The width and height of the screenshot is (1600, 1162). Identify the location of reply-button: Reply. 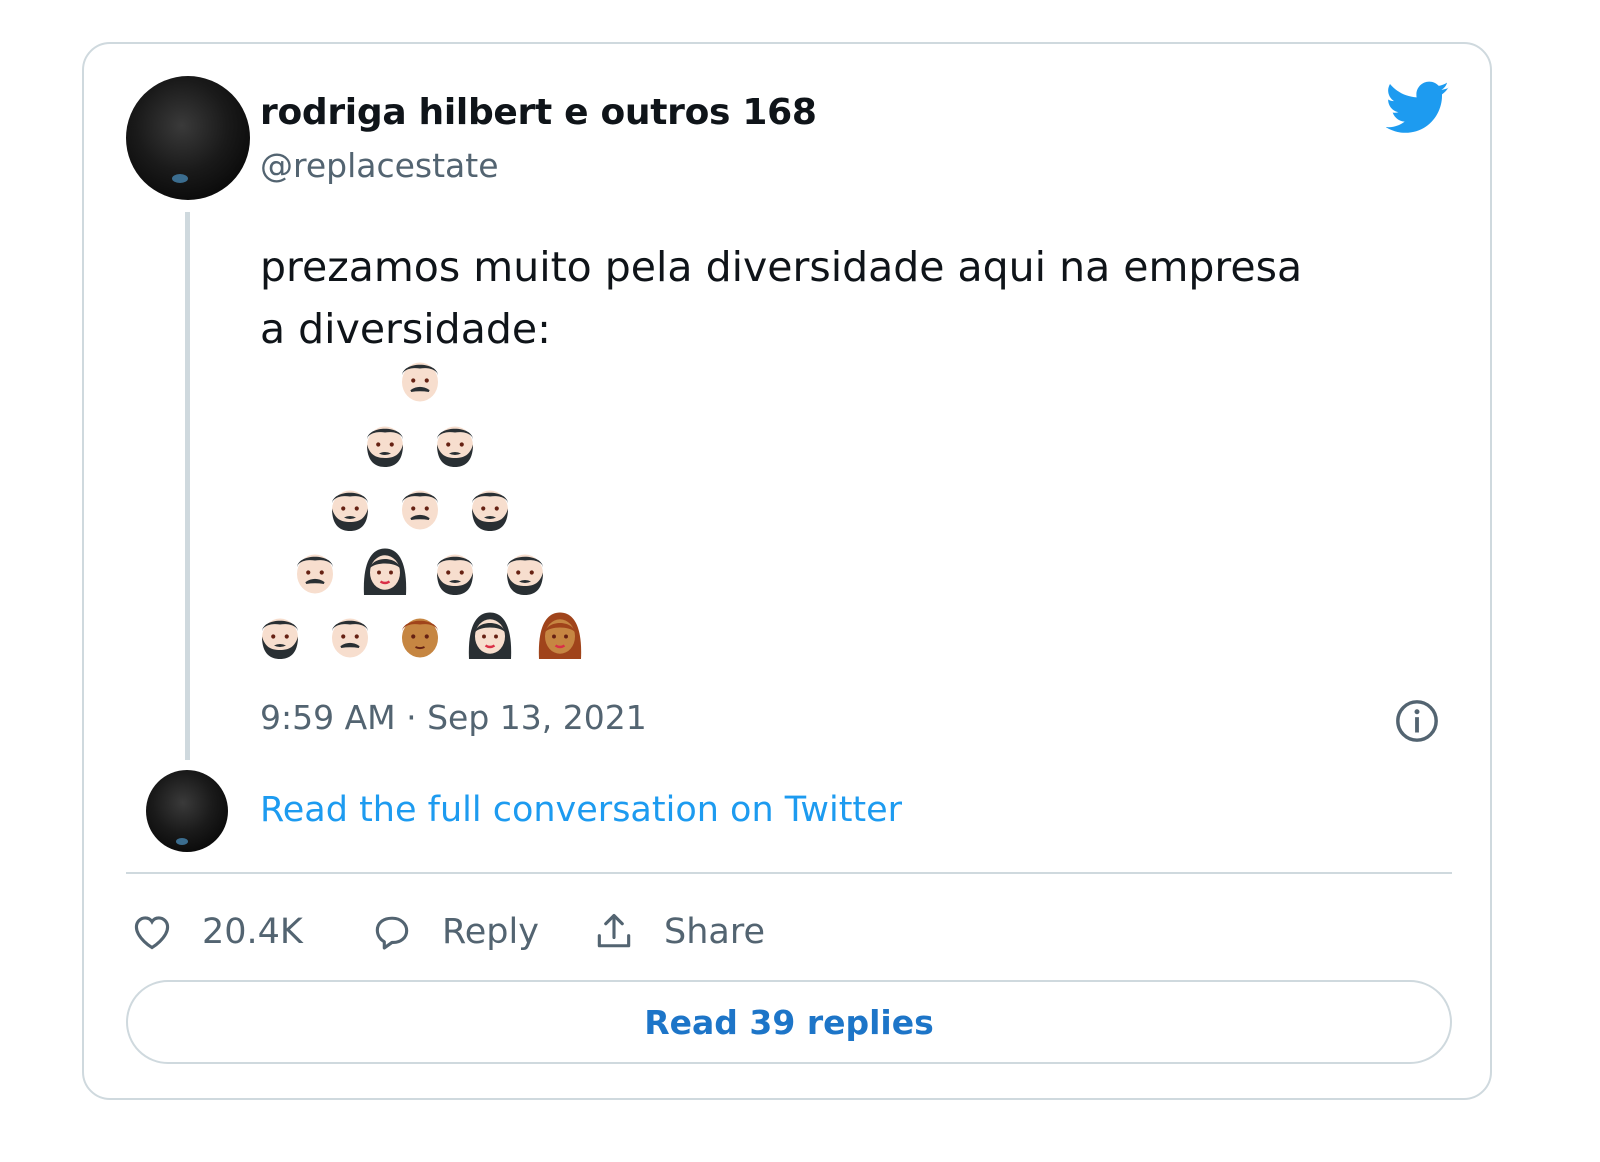
(454, 932).